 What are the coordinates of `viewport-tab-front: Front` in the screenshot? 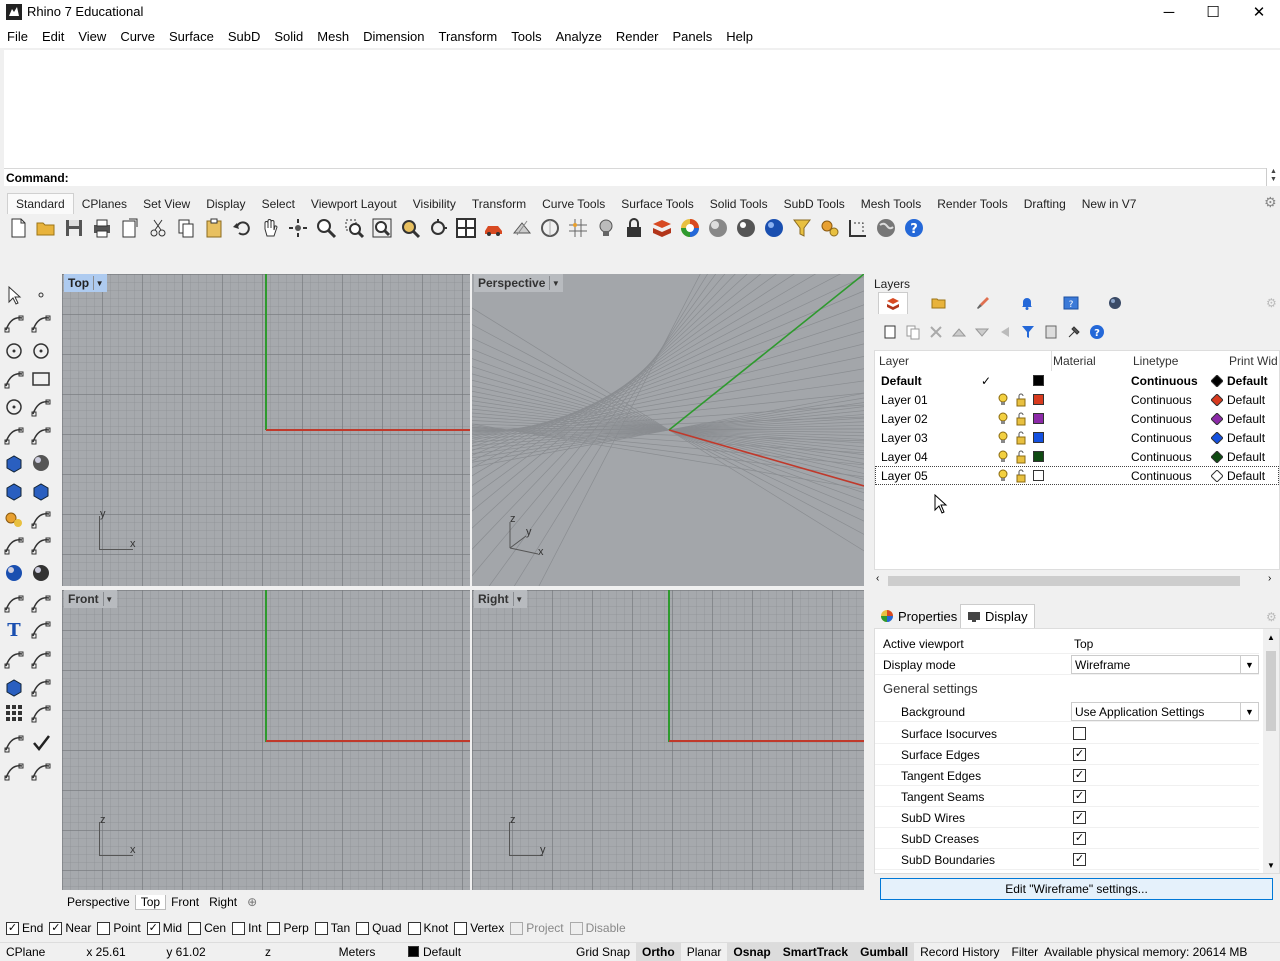 It's located at (185, 902).